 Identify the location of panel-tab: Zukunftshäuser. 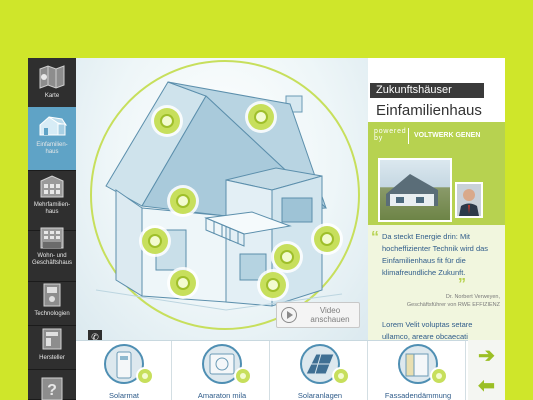
(427, 90).